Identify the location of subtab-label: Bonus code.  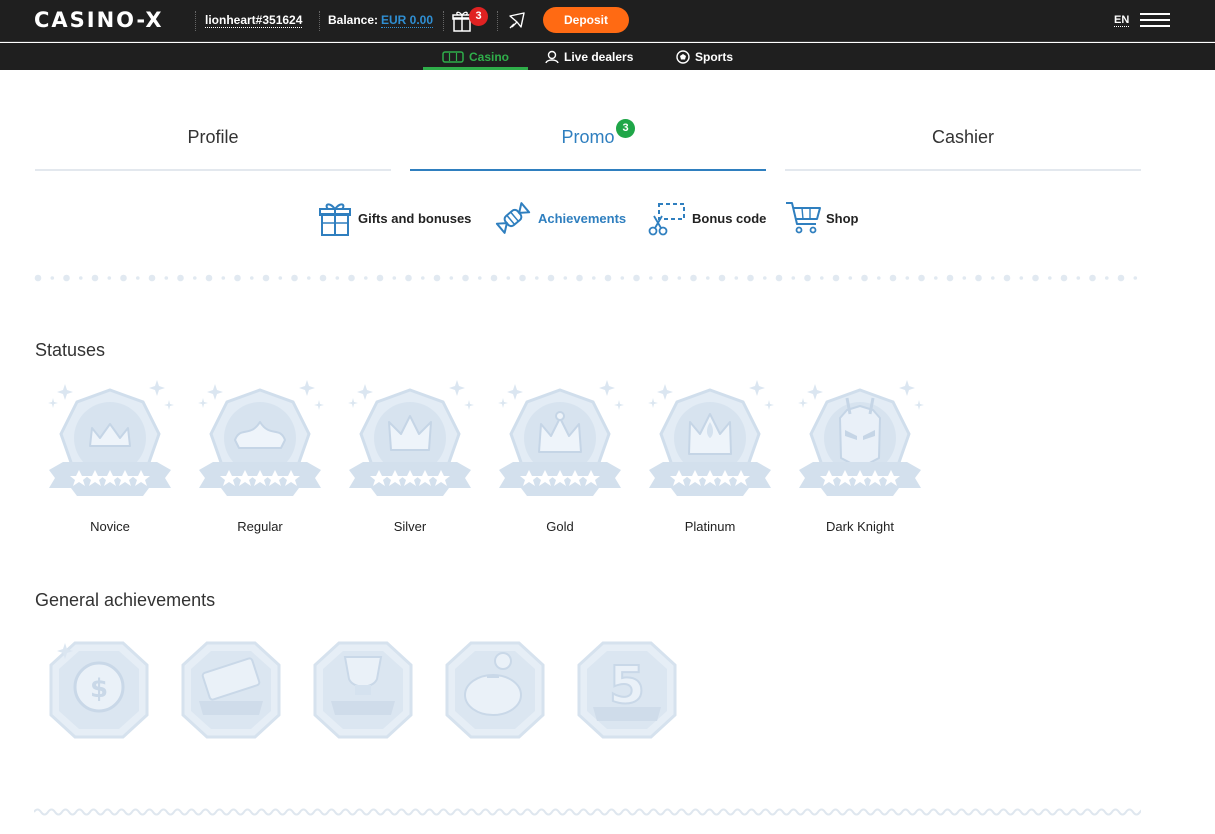
(729, 218).